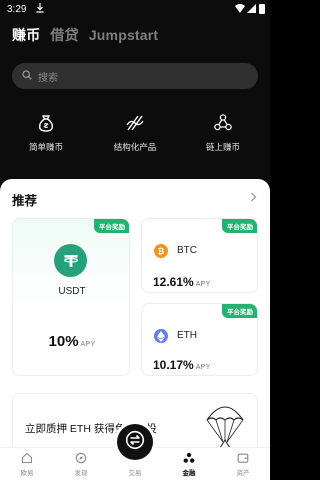 This screenshot has width=320, height=480. What do you see at coordinates (187, 250) in the screenshot?
I see `coin-name: BTC` at bounding box center [187, 250].